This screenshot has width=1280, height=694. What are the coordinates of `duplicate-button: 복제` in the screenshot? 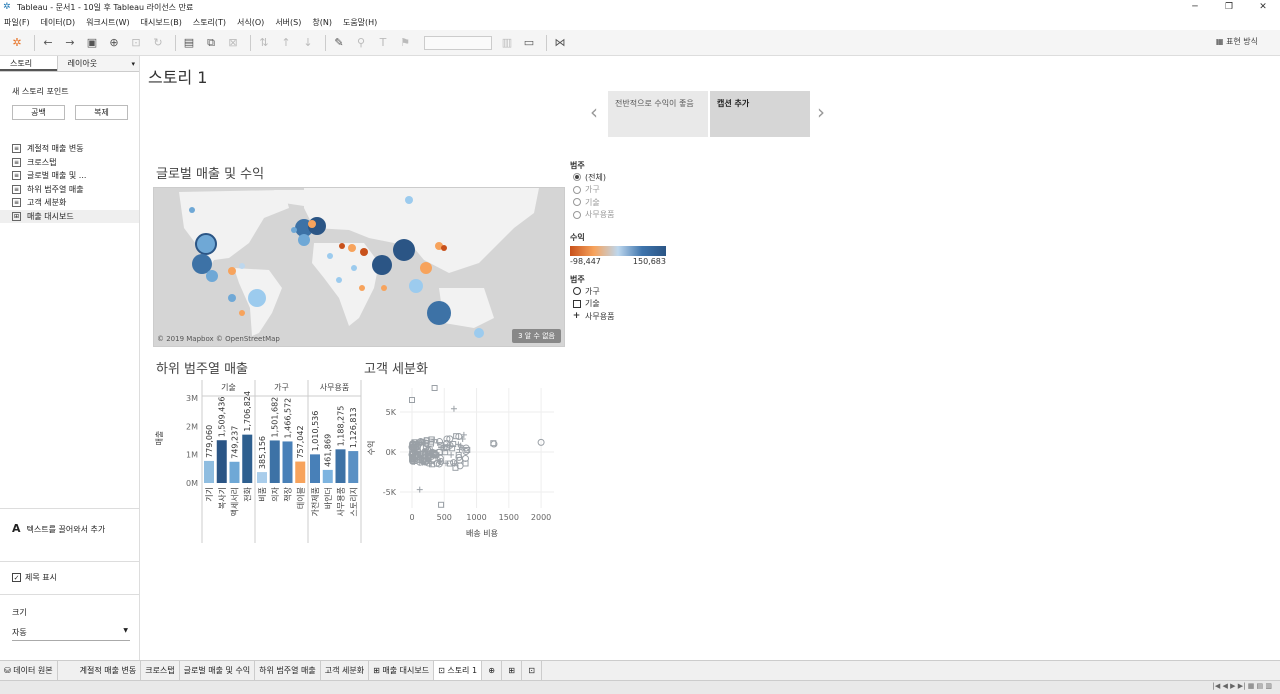 It's located at (101, 112).